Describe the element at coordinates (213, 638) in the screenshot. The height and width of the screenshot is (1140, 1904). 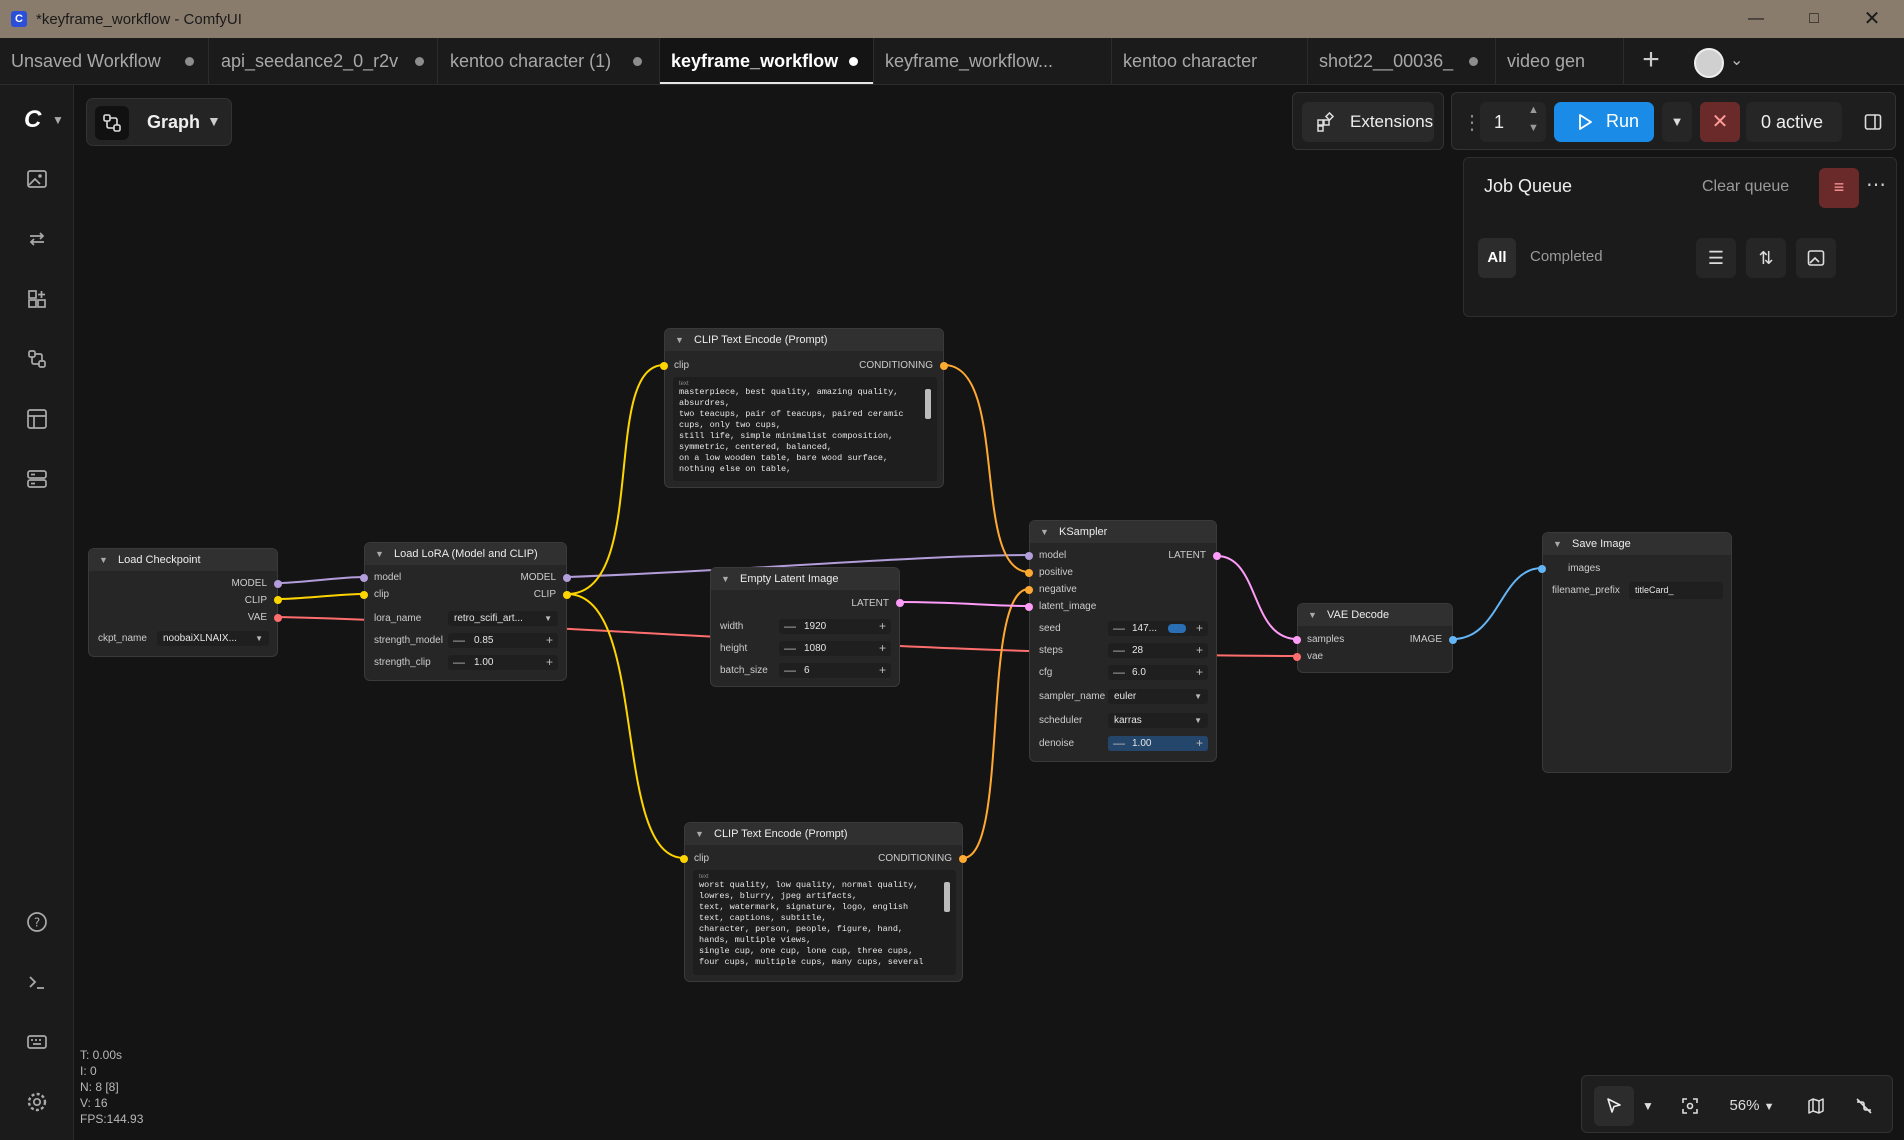
I see `ckpt-name-select: noobaiXLNAIX... ▼` at that location.